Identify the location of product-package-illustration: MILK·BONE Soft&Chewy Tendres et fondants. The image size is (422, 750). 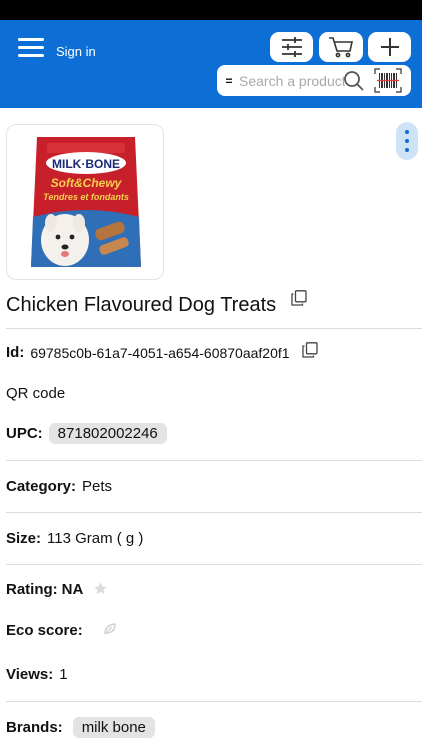
(86, 202).